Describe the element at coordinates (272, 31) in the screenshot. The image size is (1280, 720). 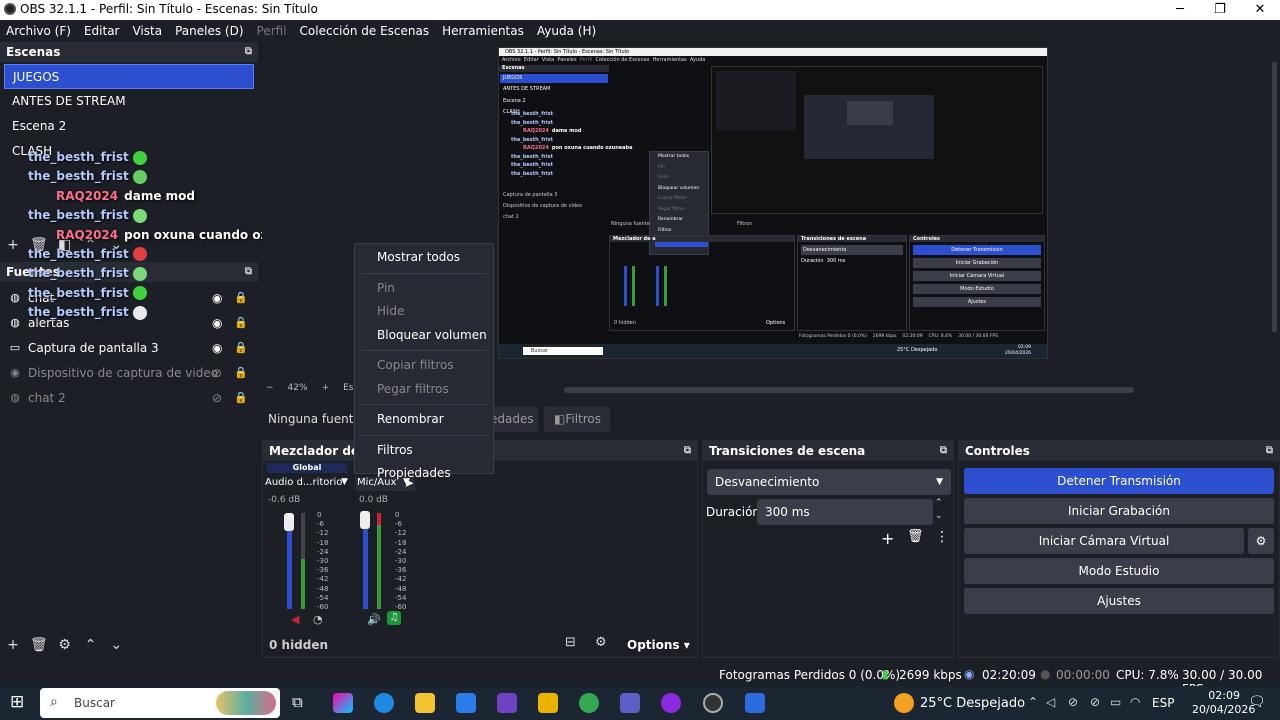
I see `menu-perfil: Perfil` at that location.